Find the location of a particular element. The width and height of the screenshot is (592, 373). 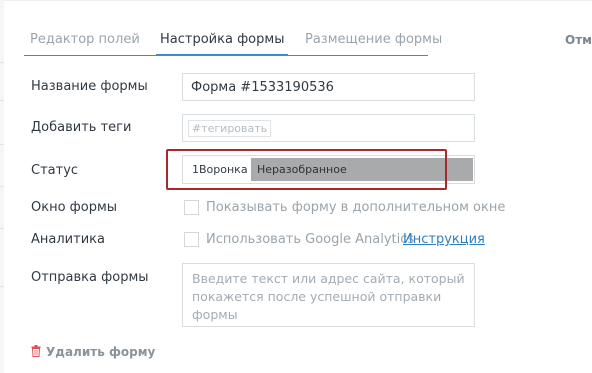

window-label: Окно формы is located at coordinates (74, 207).